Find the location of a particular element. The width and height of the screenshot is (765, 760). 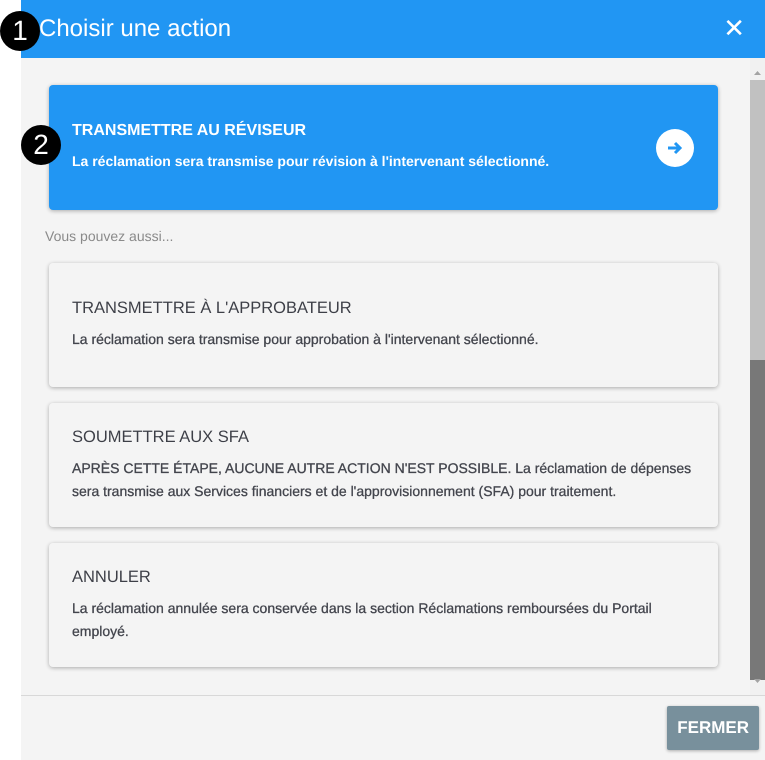

action-title: TRANSMETTRE À L'APPROBATEUR is located at coordinates (212, 308).